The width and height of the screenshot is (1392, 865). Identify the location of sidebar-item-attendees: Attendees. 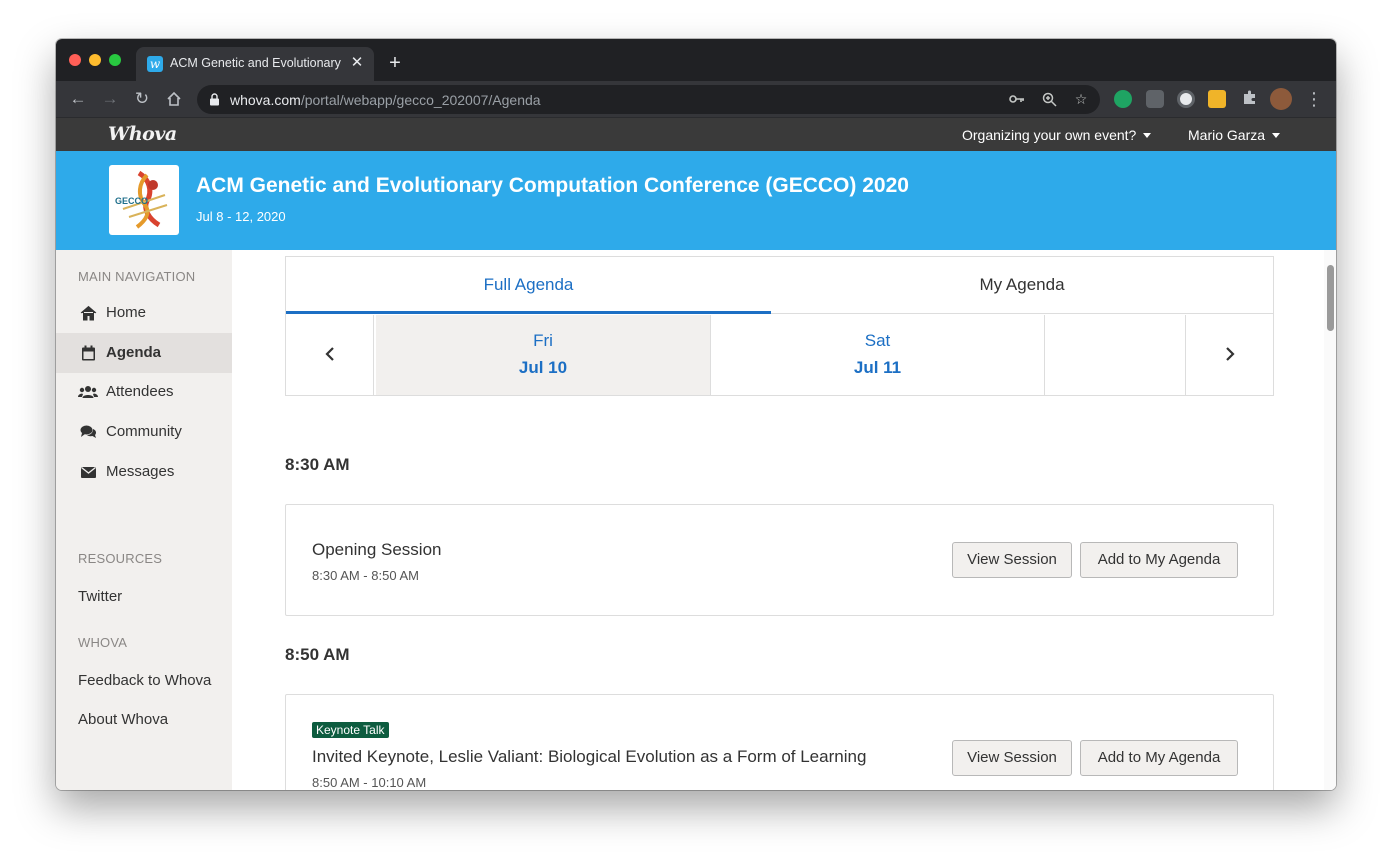
(144, 392).